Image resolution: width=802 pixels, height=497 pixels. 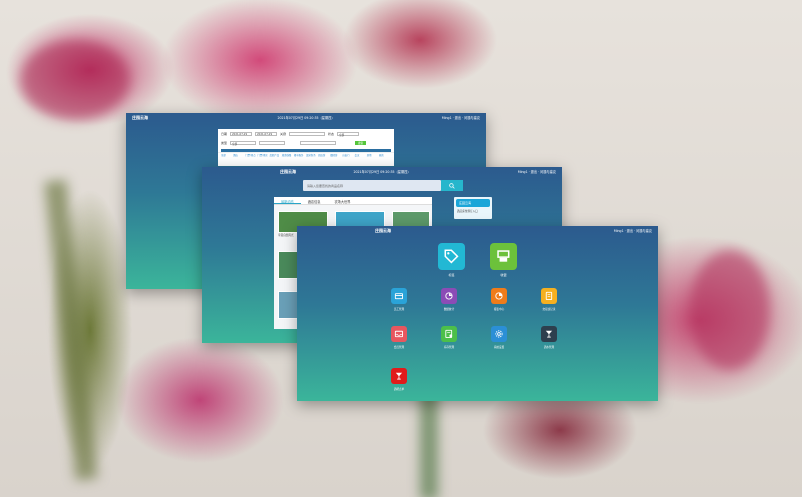 I want to click on keyword-input, so click(x=307, y=133).